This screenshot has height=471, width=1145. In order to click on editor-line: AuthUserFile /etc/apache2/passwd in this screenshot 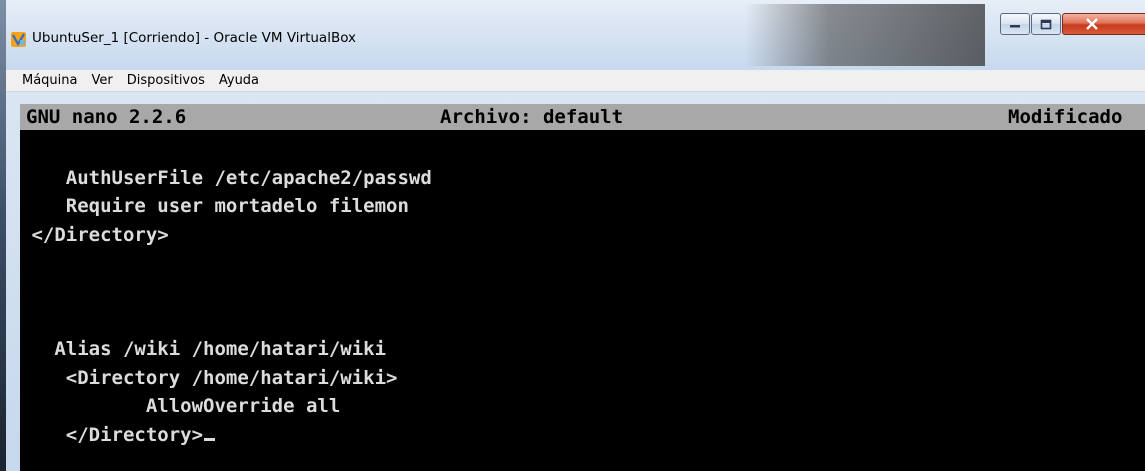, I will do `click(226, 178)`.